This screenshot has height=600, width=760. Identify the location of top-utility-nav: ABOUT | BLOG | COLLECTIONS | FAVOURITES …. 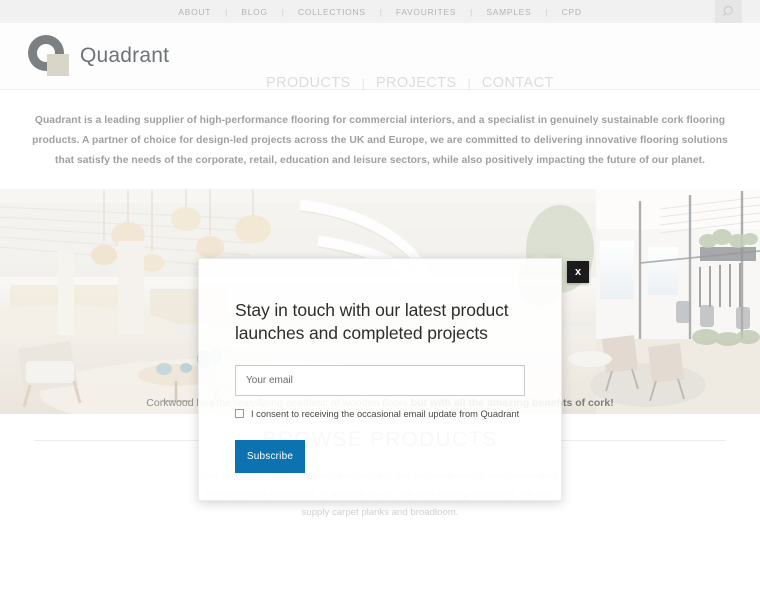
(379, 12).